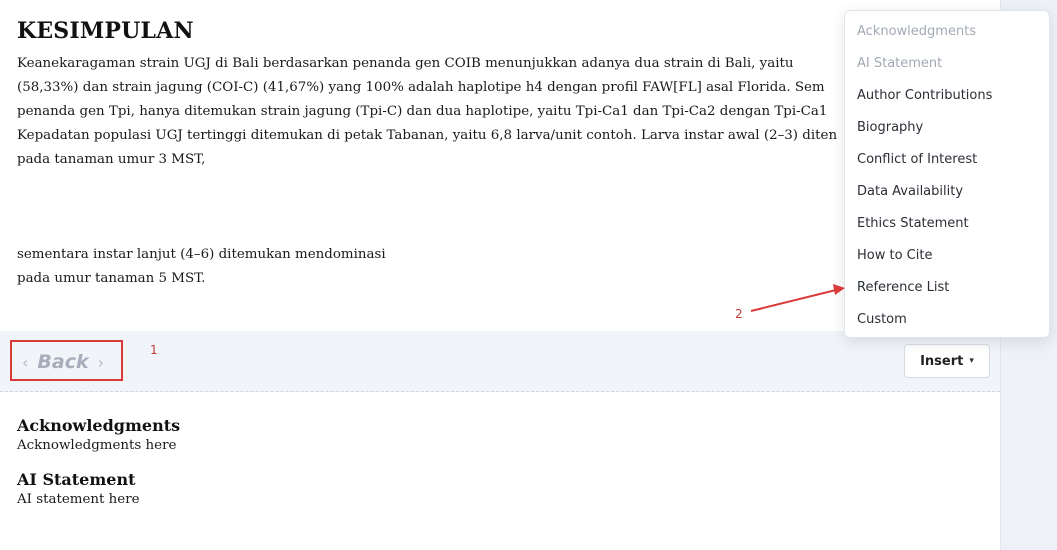 The height and width of the screenshot is (550, 1057). I want to click on menu-item-label: Conflict of Interest, so click(917, 159).